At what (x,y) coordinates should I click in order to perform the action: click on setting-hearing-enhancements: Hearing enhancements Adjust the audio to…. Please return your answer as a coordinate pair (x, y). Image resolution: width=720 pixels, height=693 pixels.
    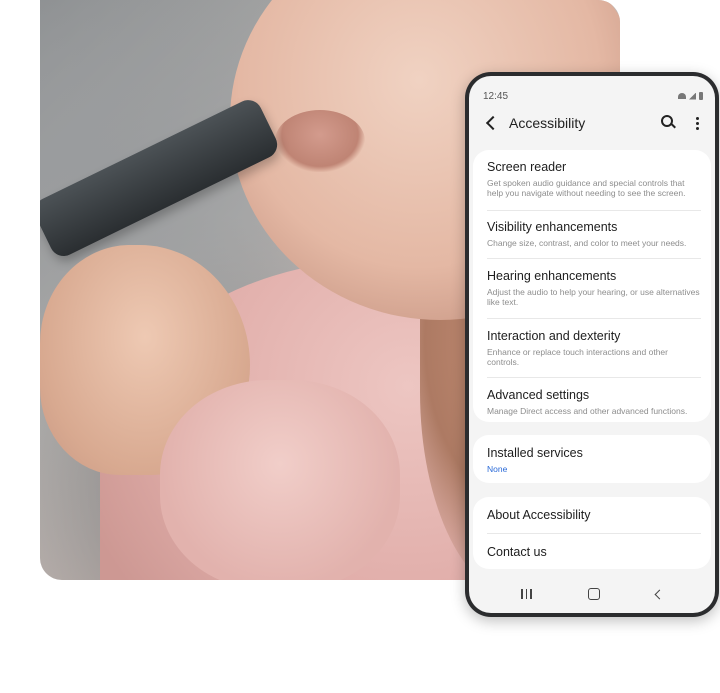
    Looking at the image, I should click on (594, 288).